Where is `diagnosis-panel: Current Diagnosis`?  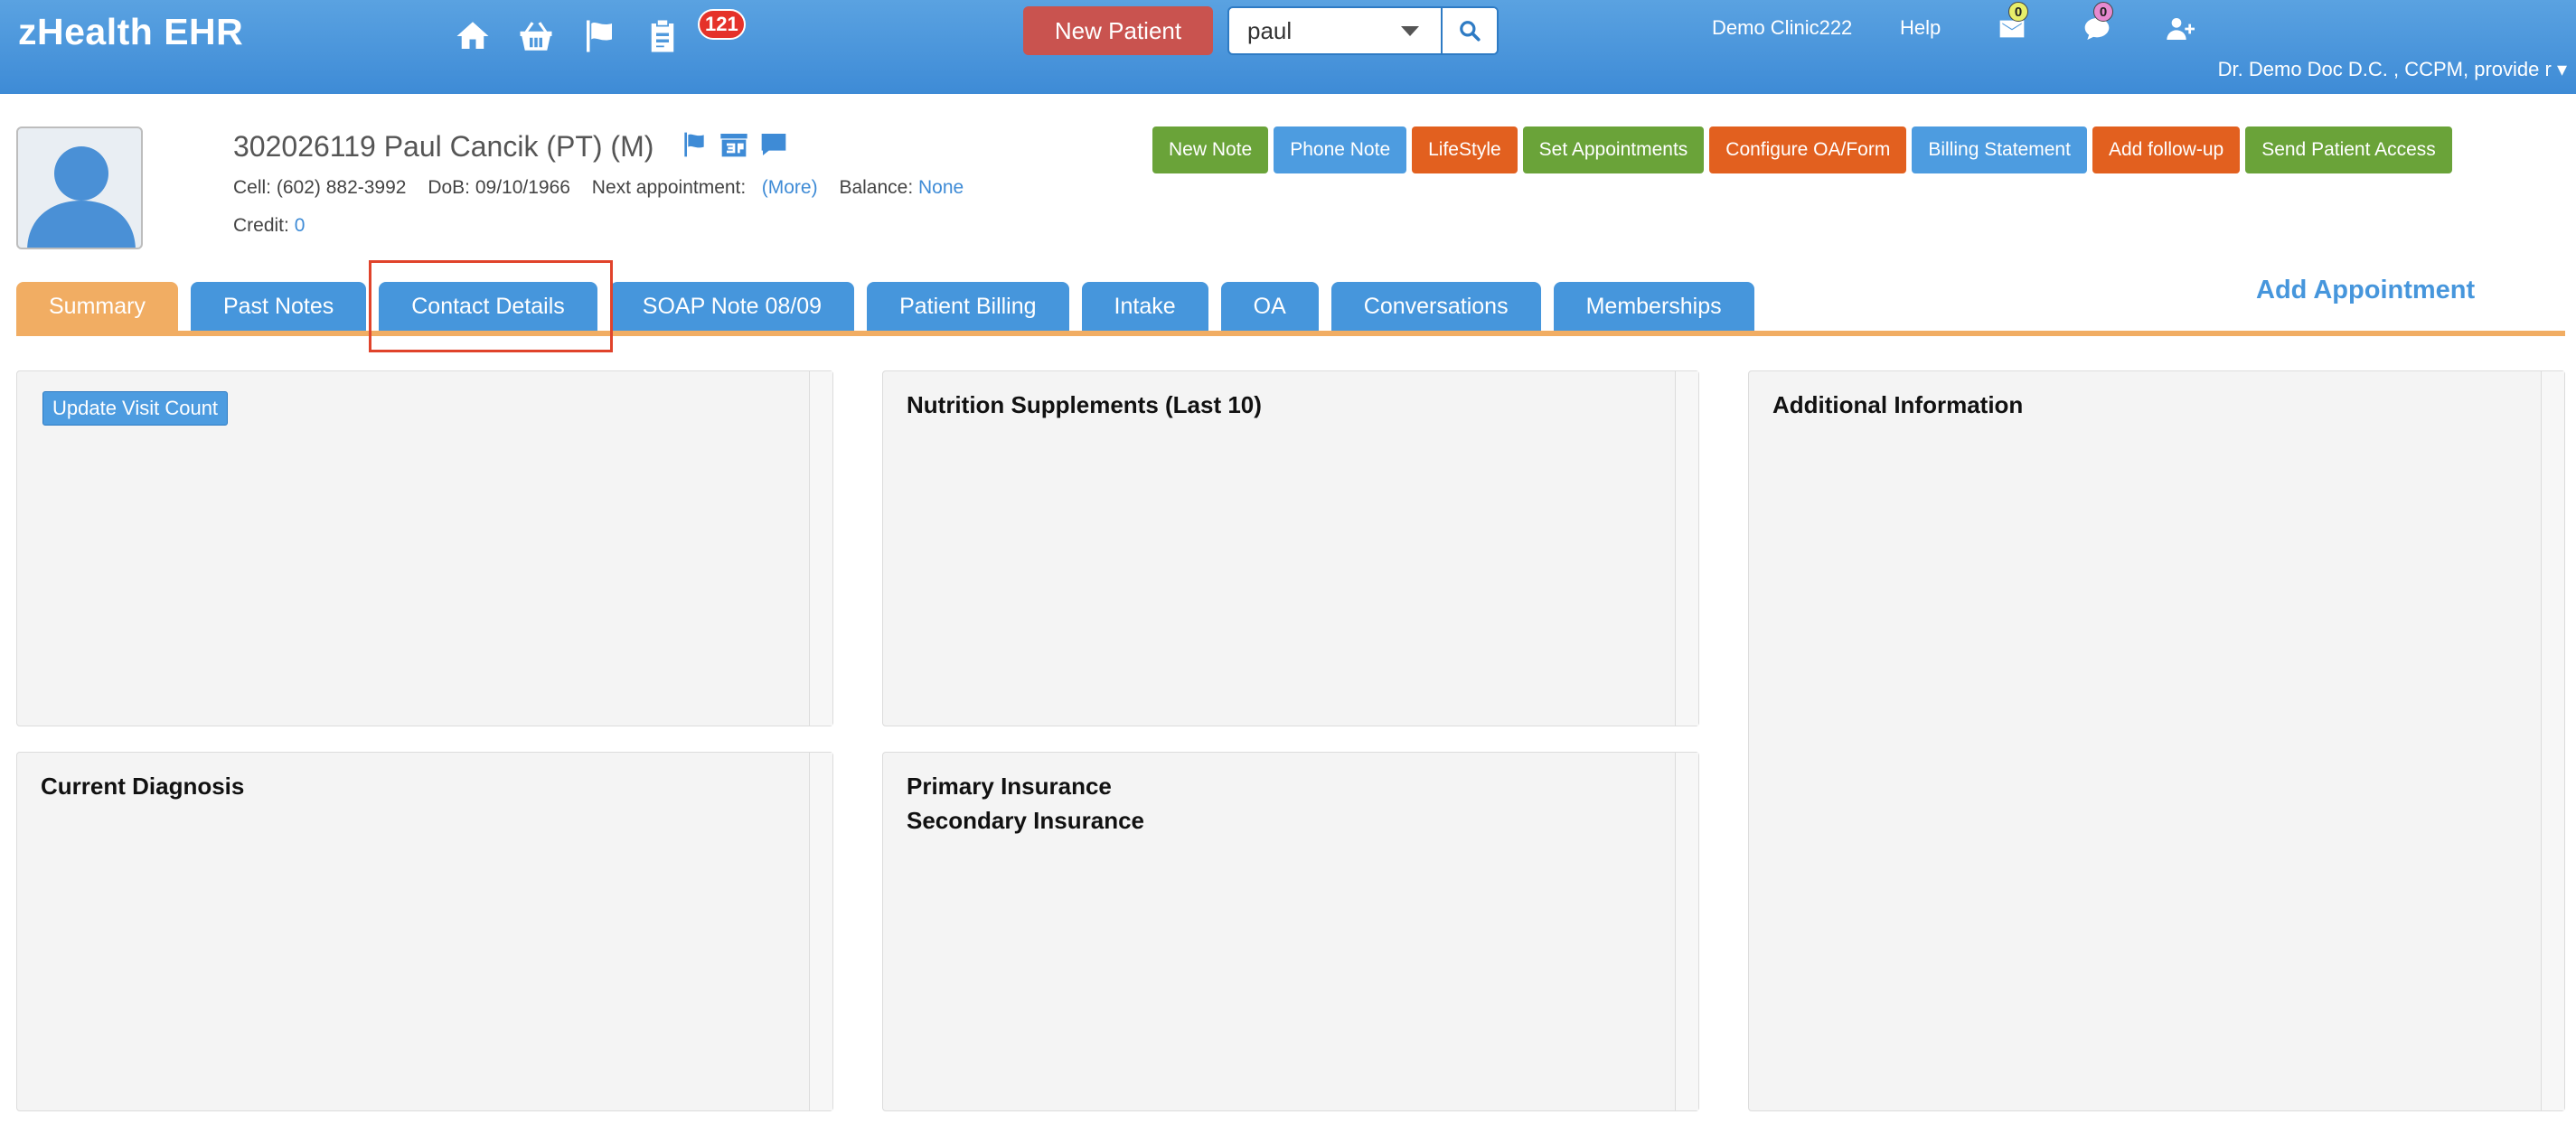
diagnosis-panel: Current Diagnosis is located at coordinates (425, 931).